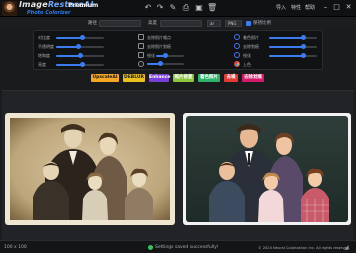  I want to click on menu-import: 导入, so click(281, 7).